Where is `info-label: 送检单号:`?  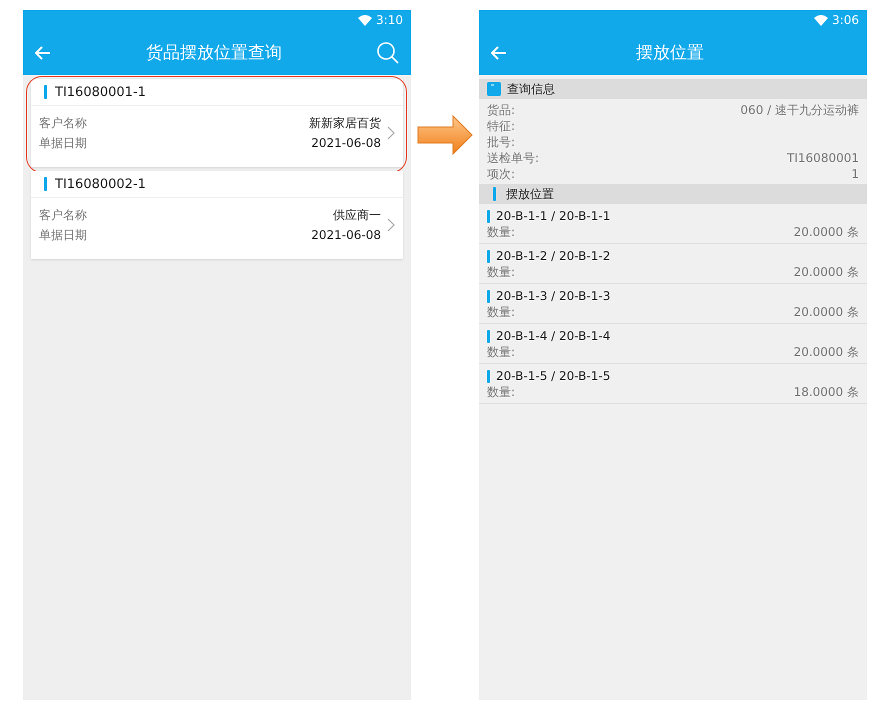
info-label: 送检单号: is located at coordinates (513, 158).